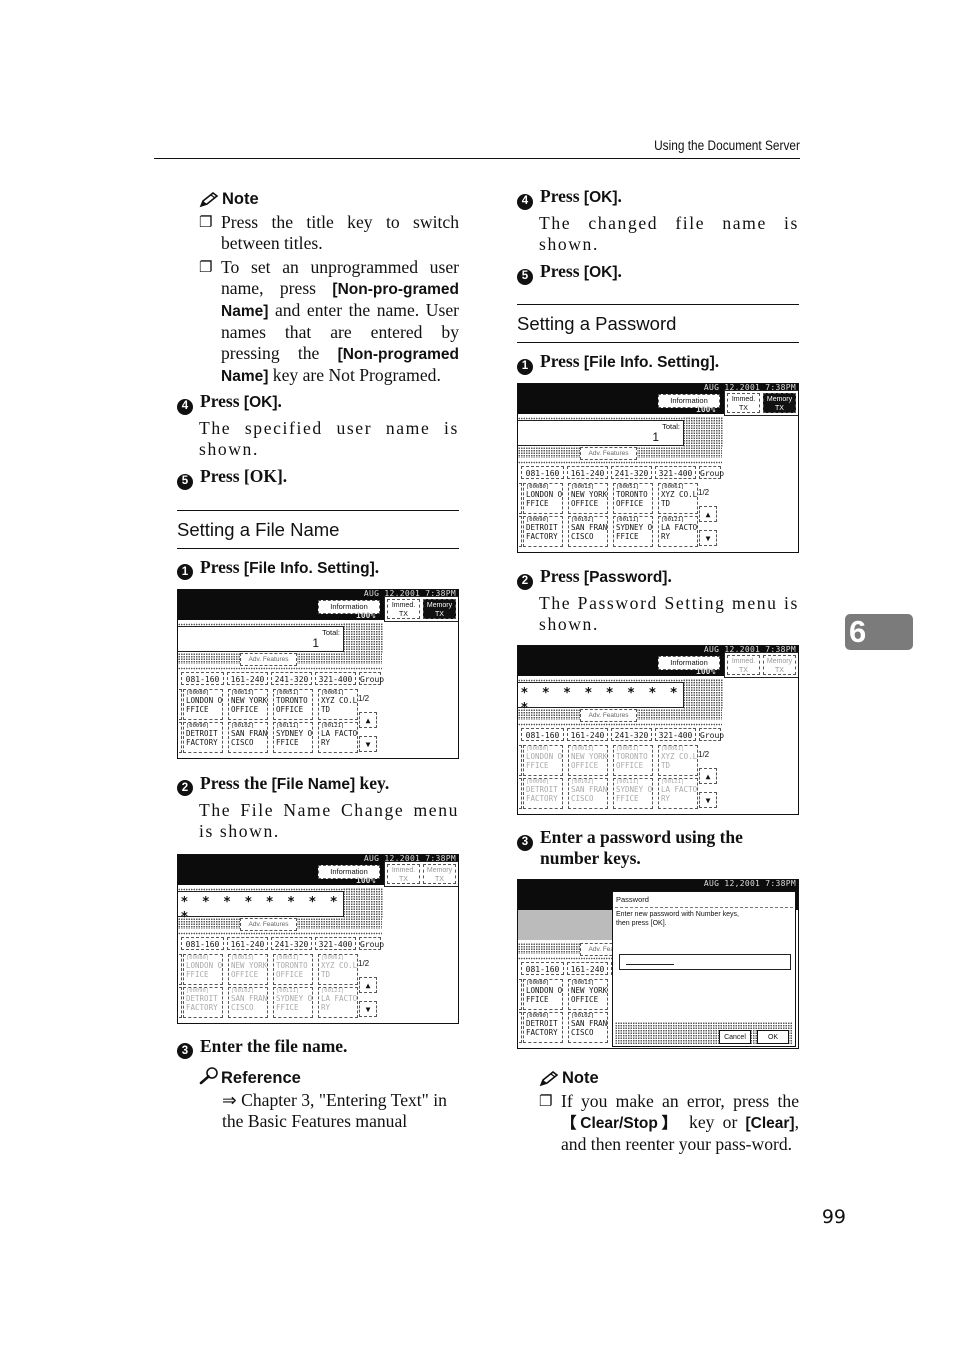  I want to click on destination-name-line: LONDON O, so click(204, 965).